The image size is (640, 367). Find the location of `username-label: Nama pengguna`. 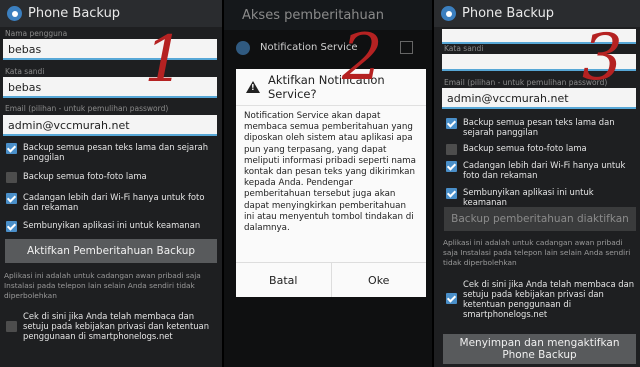

username-label: Nama pengguna is located at coordinates (36, 33).